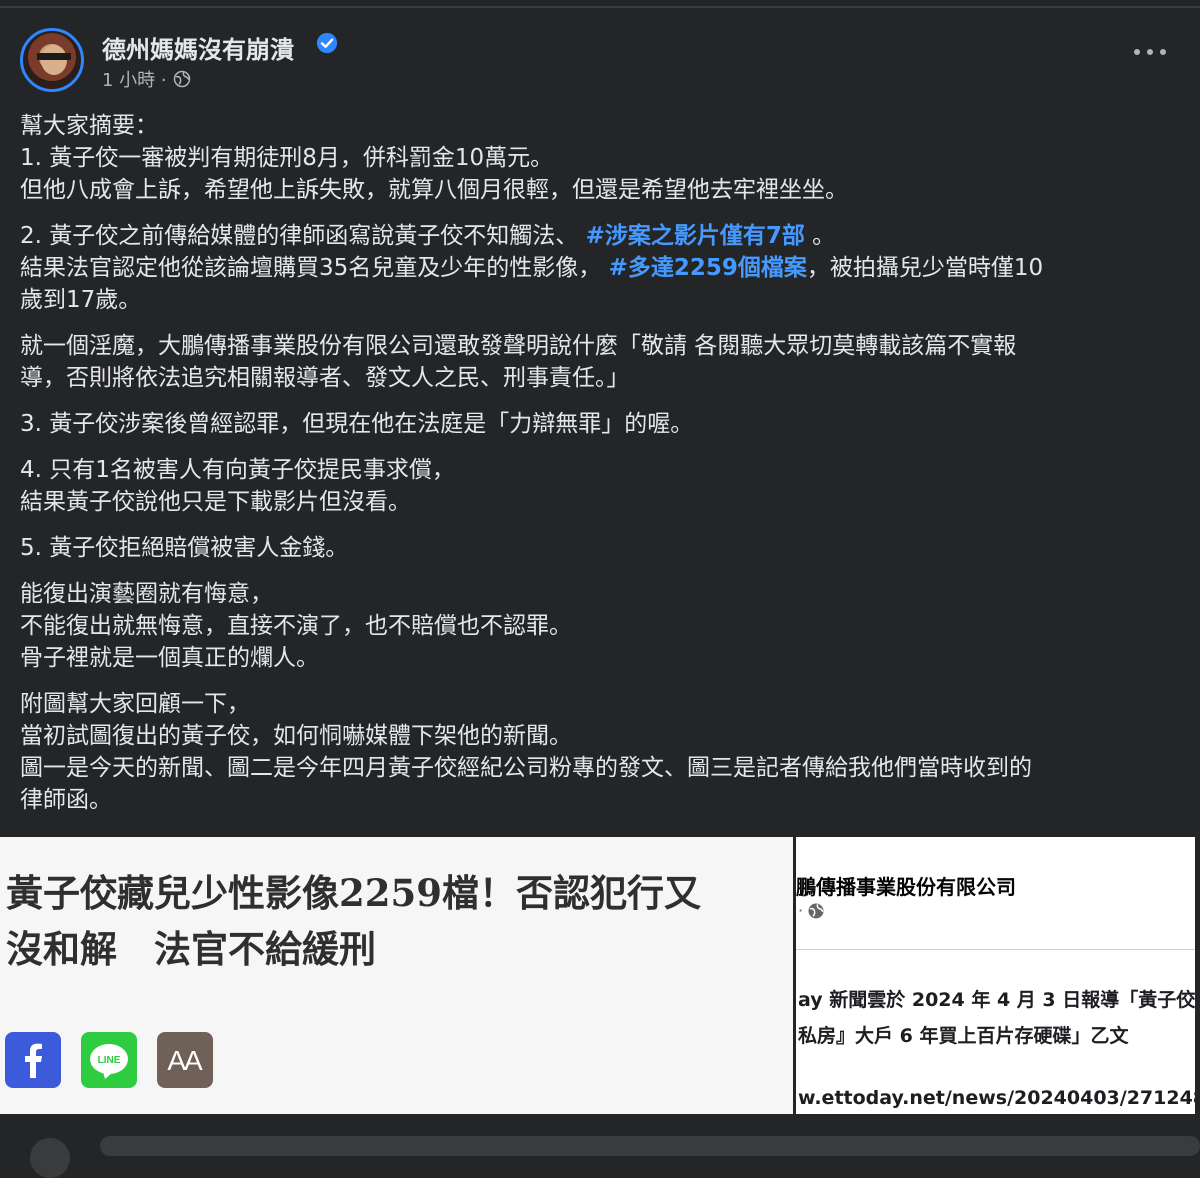  What do you see at coordinates (925, 268) in the screenshot?
I see `text-span: ，被拍攝兒少當時僅10` at bounding box center [925, 268].